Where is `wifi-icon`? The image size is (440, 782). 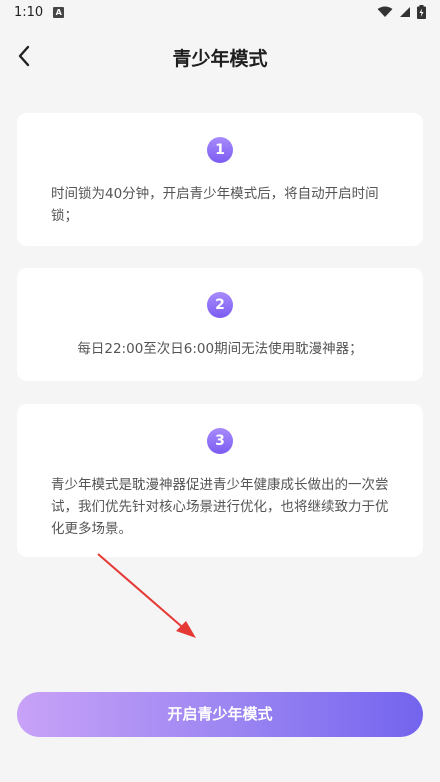 wifi-icon is located at coordinates (385, 11).